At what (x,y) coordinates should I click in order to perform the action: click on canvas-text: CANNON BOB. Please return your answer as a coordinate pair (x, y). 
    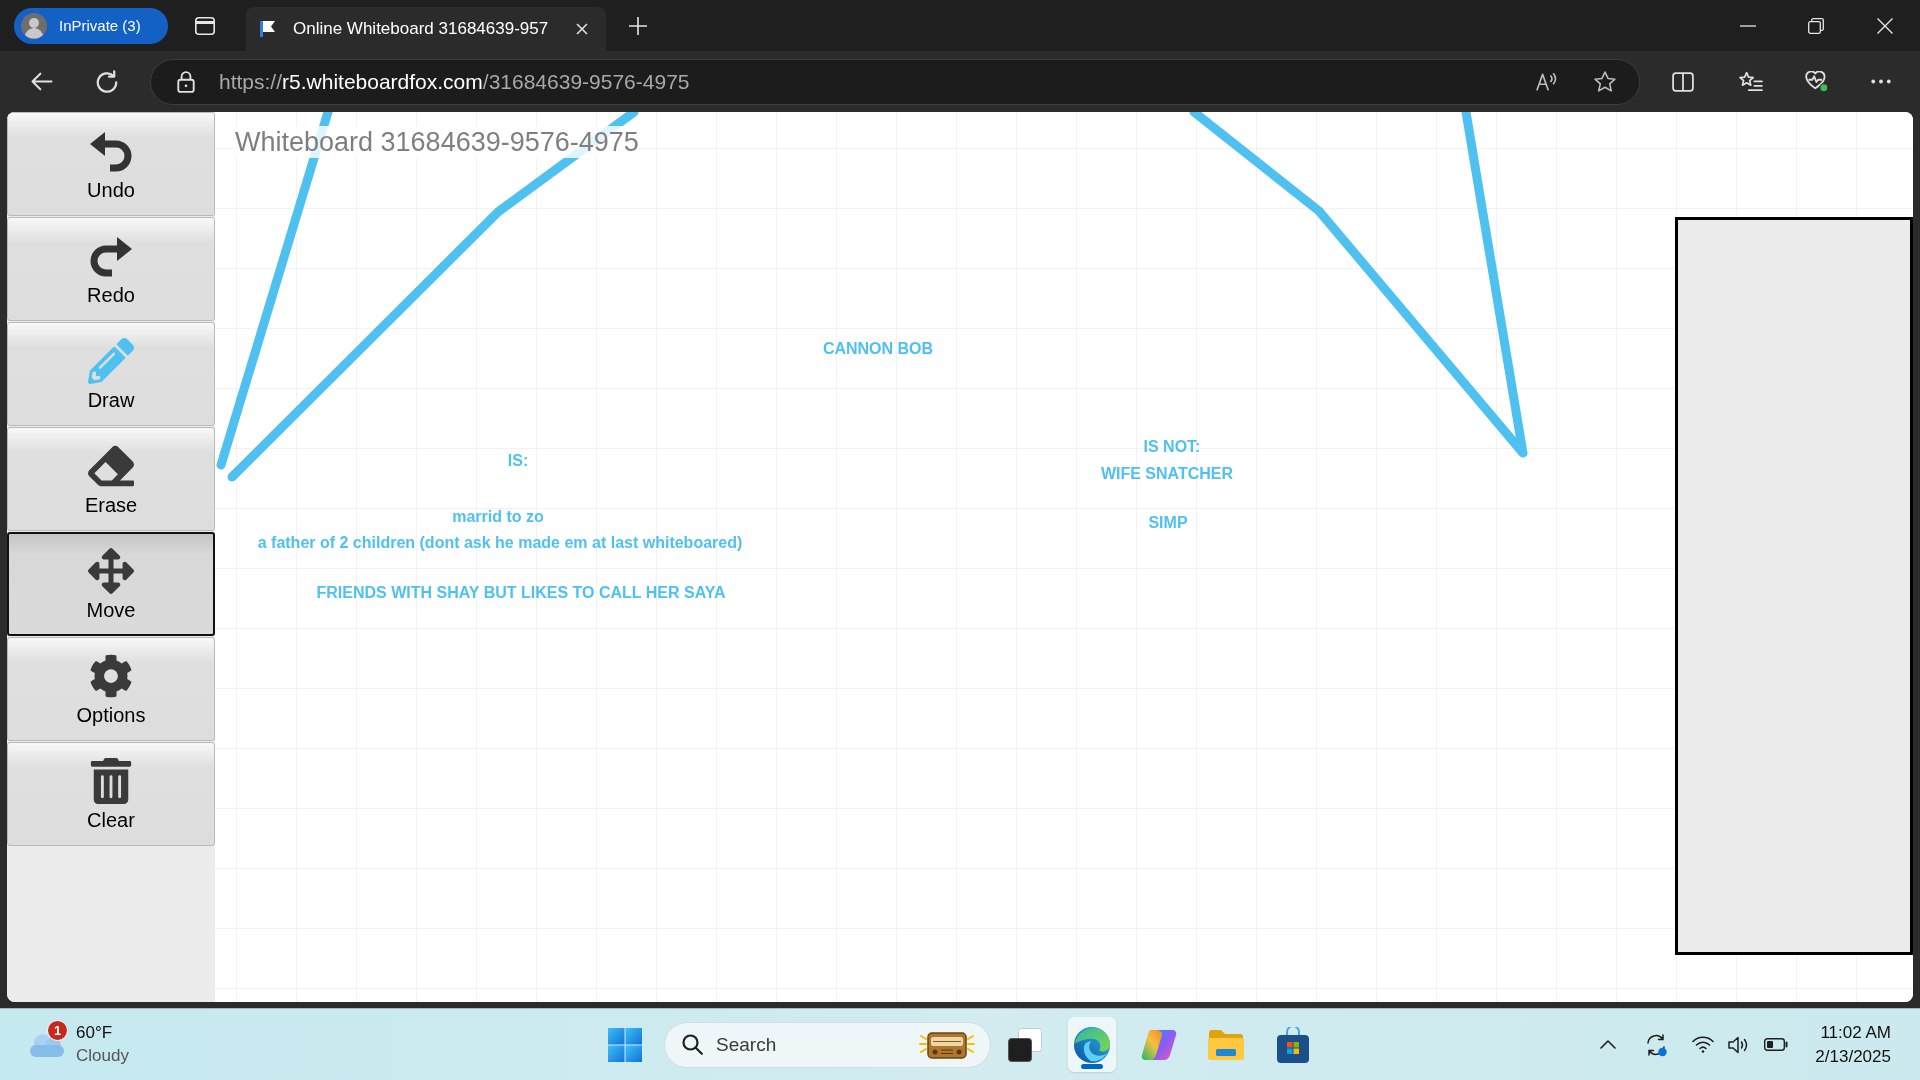
    Looking at the image, I should click on (878, 348).